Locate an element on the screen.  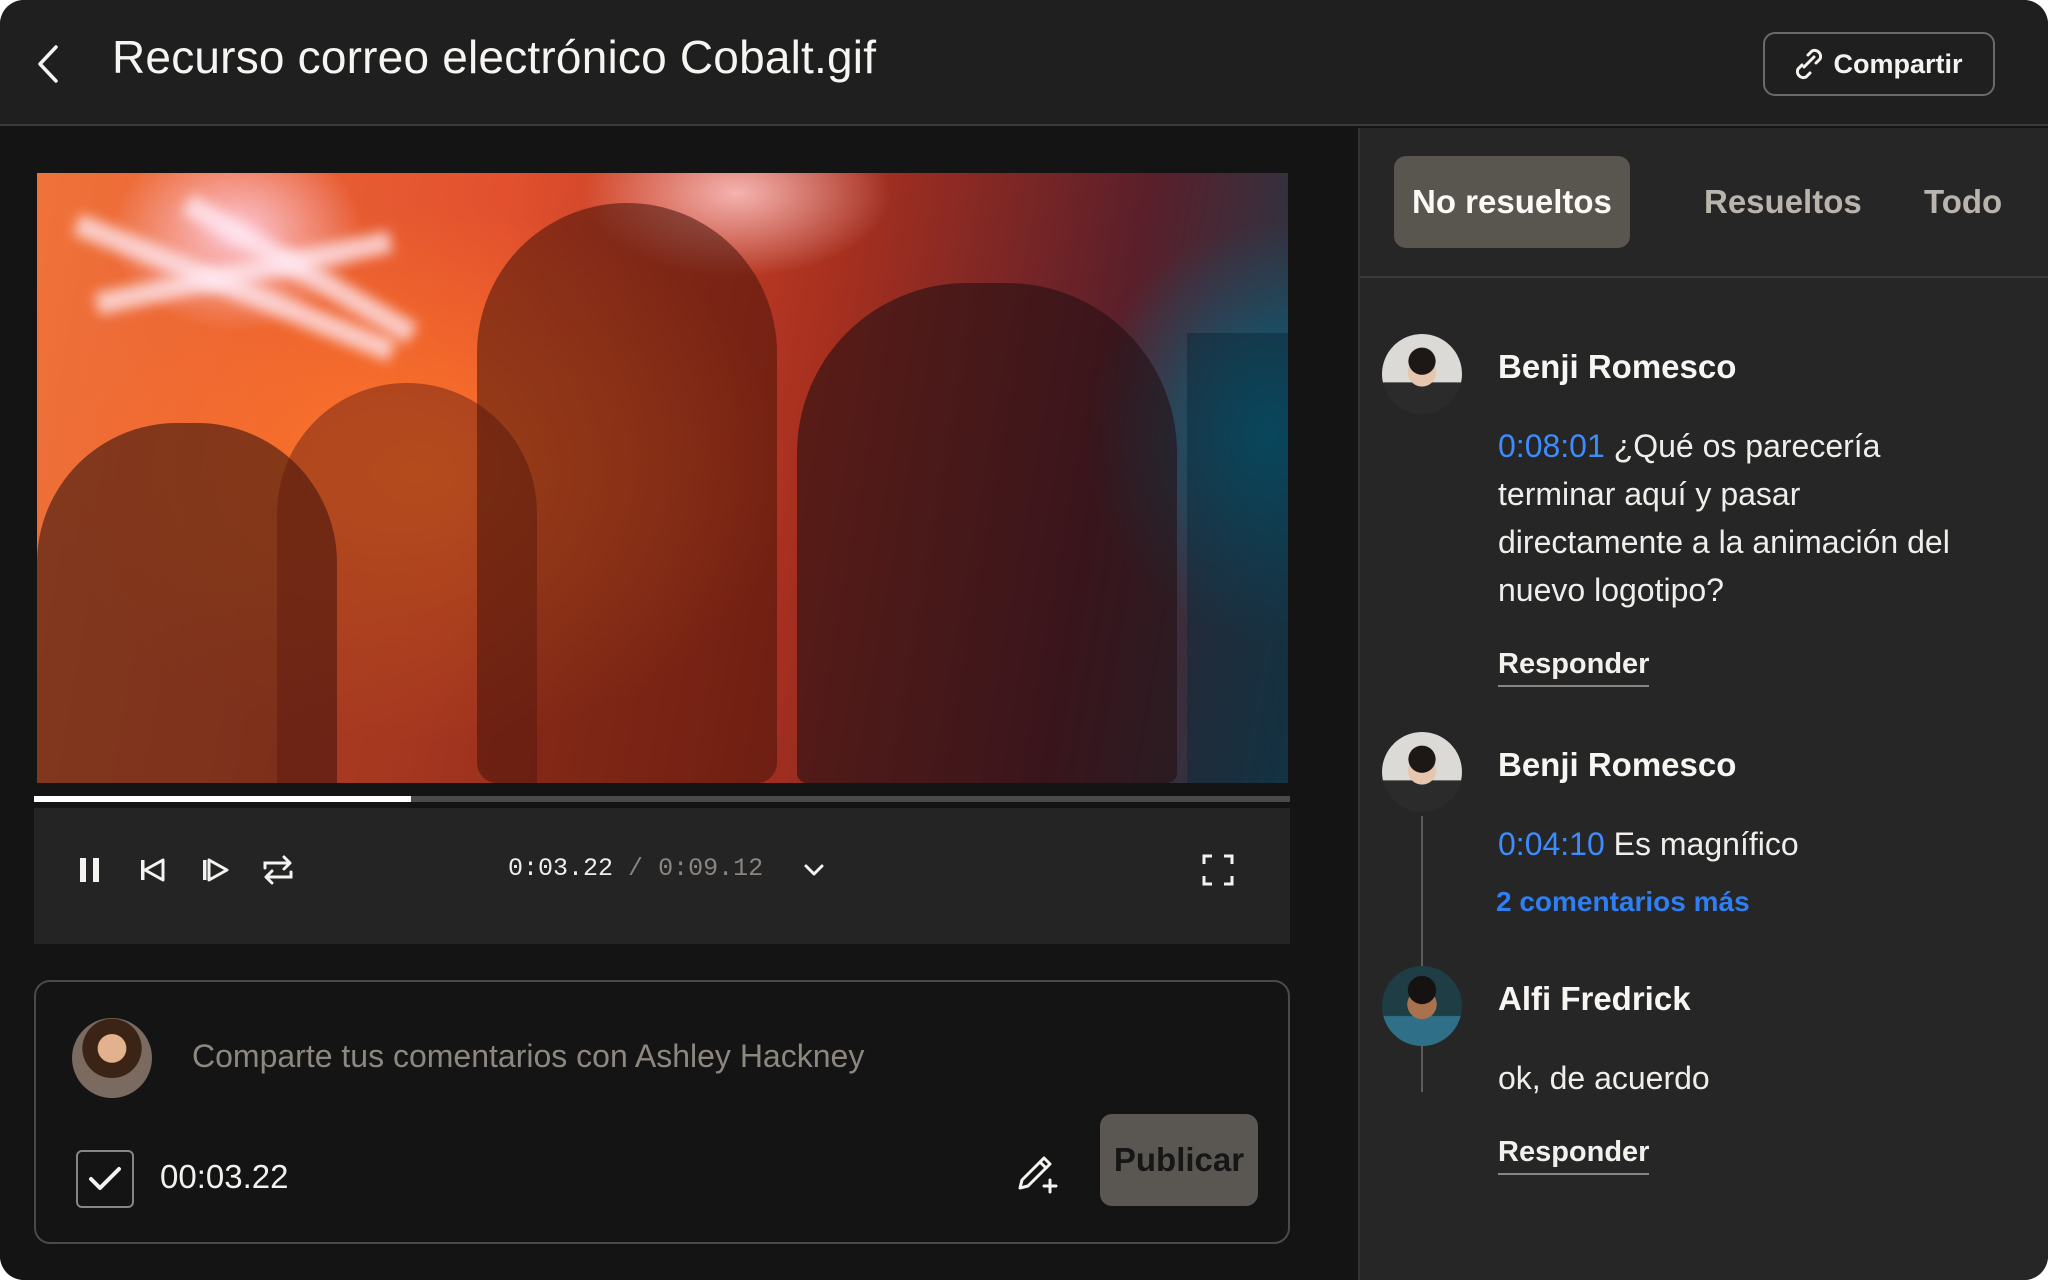
comment-filter-tabs: No resueltos Resueltos Todo is located at coordinates (1704, 203).